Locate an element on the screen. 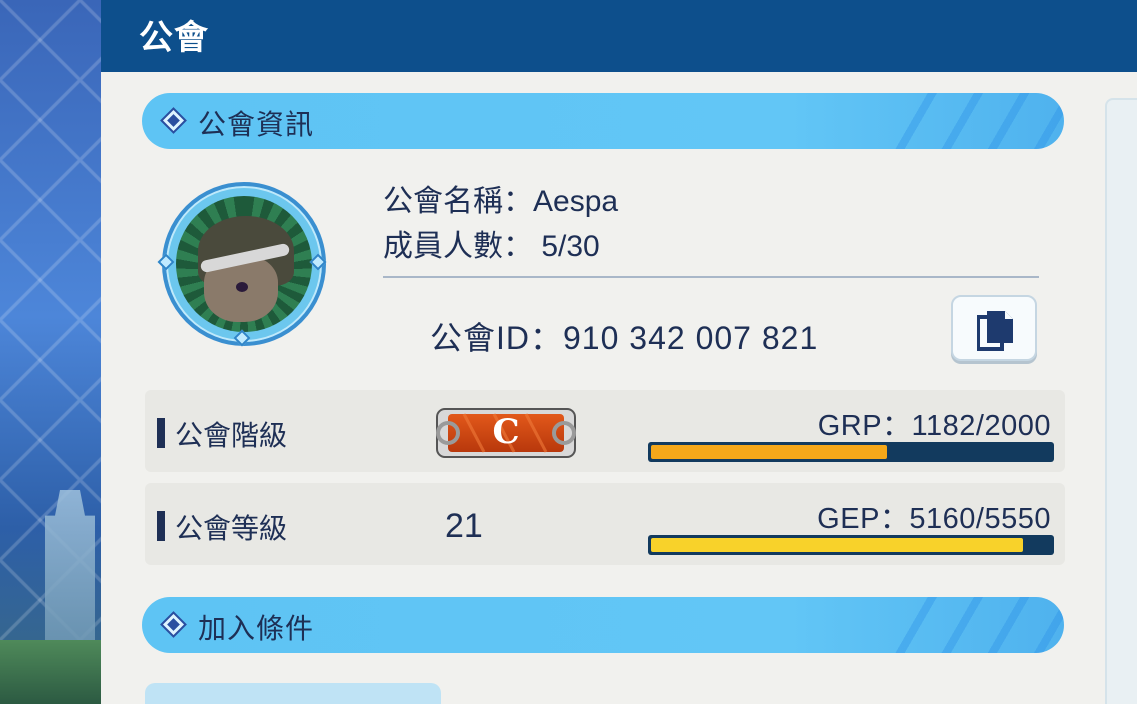 The height and width of the screenshot is (704, 1137). guild-rank-row: 公會階級 C GRP：1182/2000 is located at coordinates (605, 431).